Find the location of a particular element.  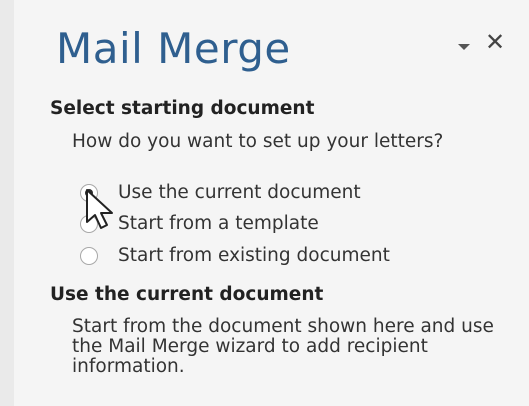

close-icon: ✕ is located at coordinates (495, 42).